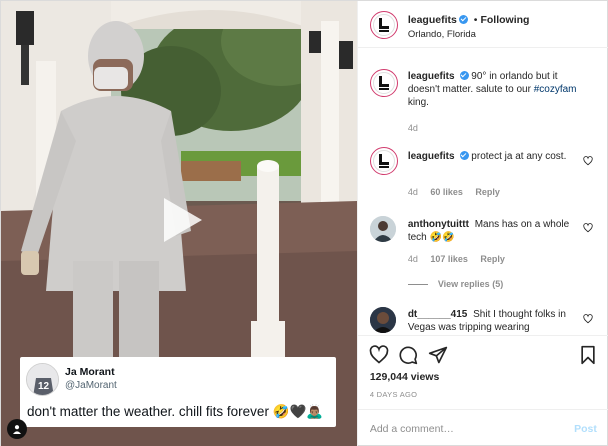  I want to click on comment-meta: 4d 107 likes Reply, so click(461, 259).